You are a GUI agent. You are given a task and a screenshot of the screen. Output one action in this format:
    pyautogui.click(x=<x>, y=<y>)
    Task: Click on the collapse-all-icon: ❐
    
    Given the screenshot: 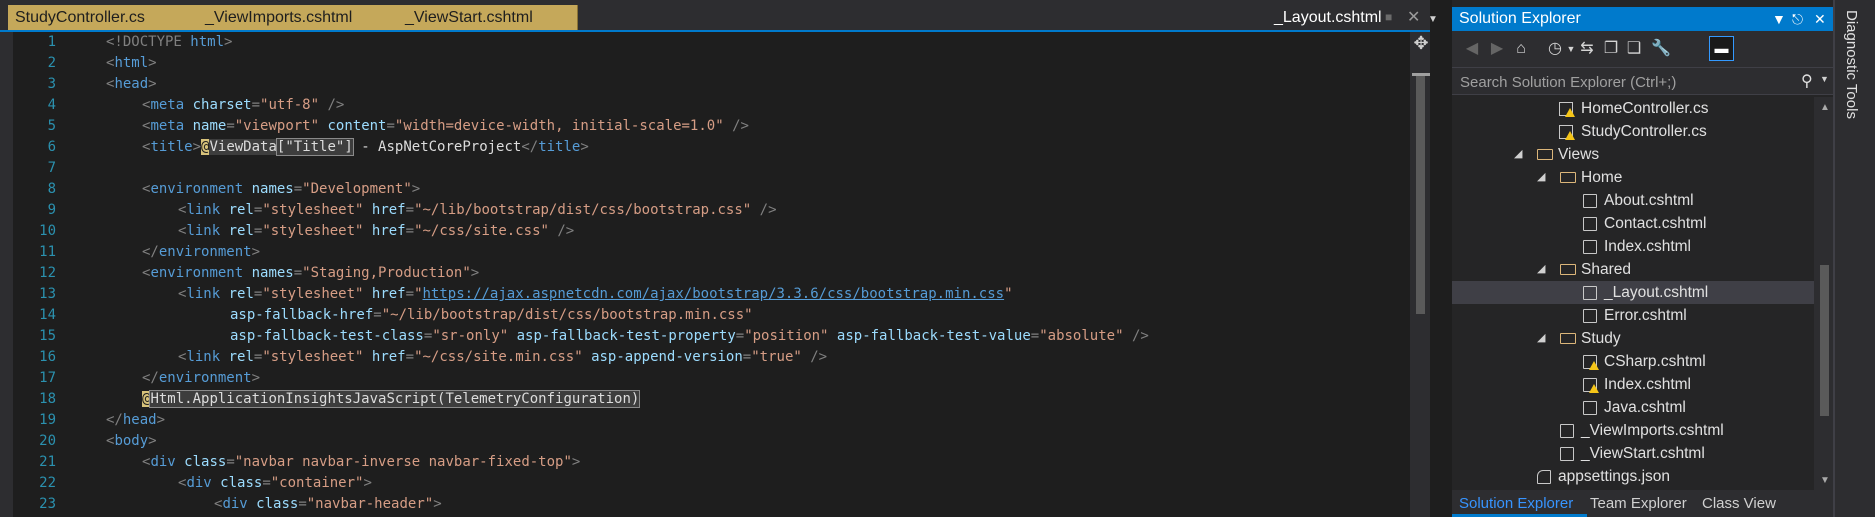 What is the action you would take?
    pyautogui.click(x=1611, y=49)
    